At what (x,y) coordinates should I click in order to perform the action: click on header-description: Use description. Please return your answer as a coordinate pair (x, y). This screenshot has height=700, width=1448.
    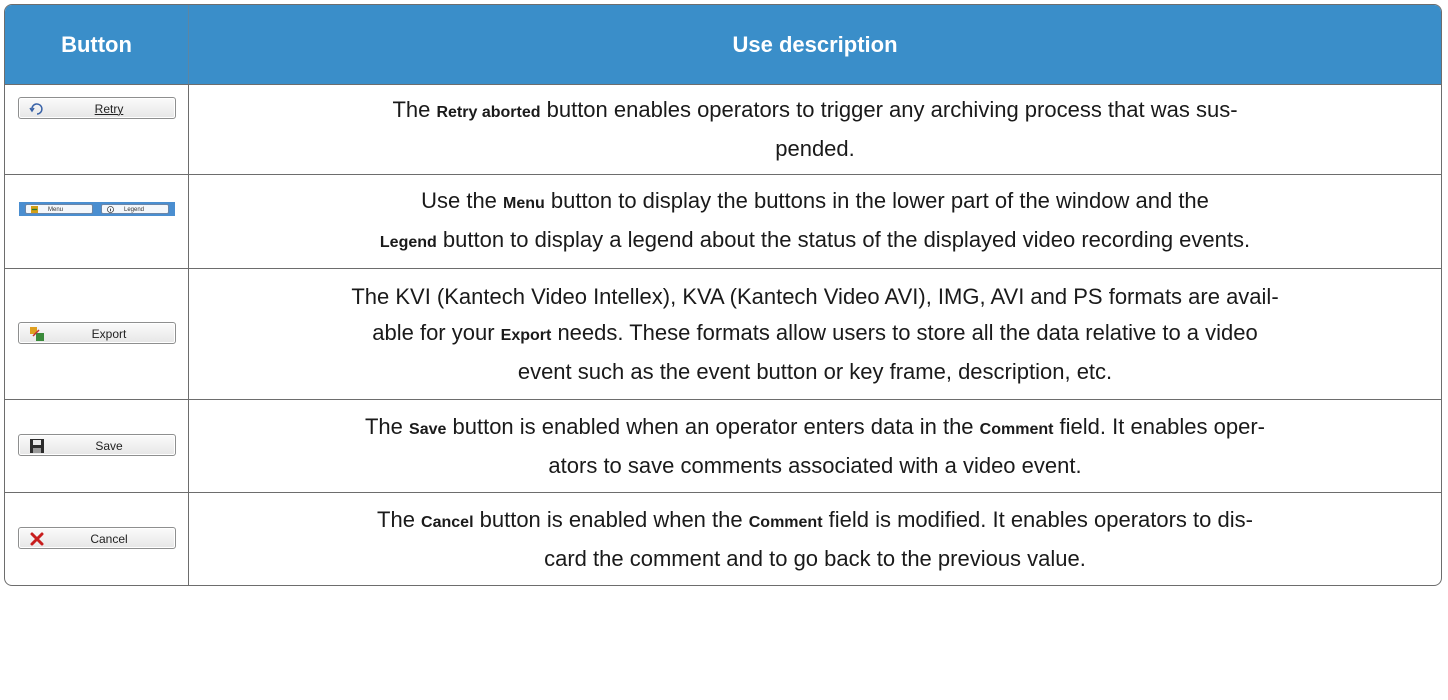
    Looking at the image, I should click on (815, 44).